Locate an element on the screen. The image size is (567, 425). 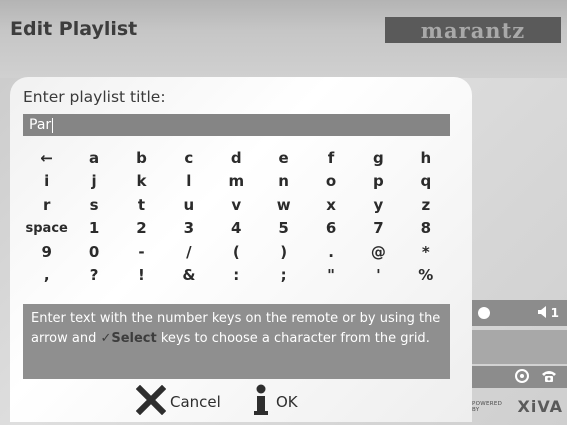
grid-key: 8 is located at coordinates (425, 229).